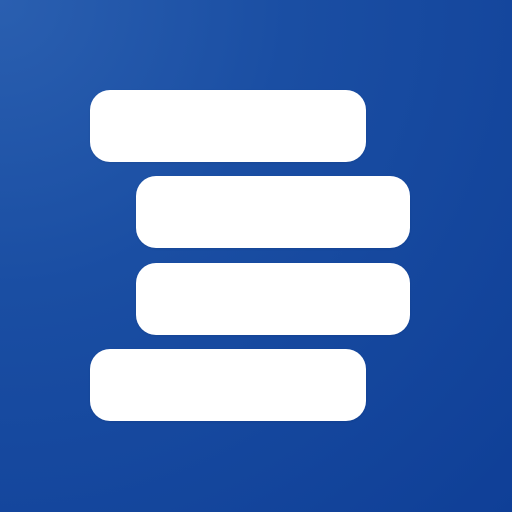 This screenshot has height=512, width=512. What do you see at coordinates (273, 299) in the screenshot?
I see `logo-bar-lower-middle` at bounding box center [273, 299].